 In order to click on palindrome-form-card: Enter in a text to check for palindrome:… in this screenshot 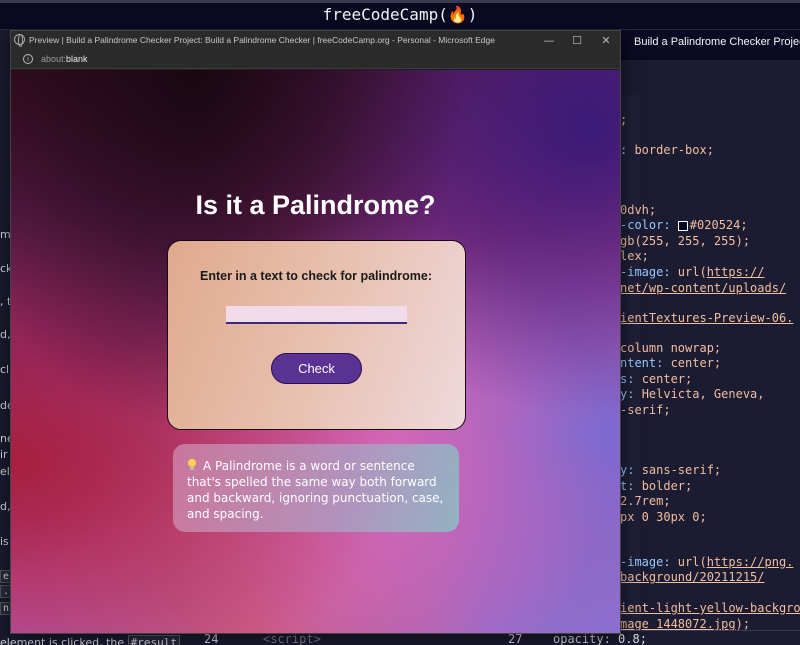, I will do `click(316, 335)`.